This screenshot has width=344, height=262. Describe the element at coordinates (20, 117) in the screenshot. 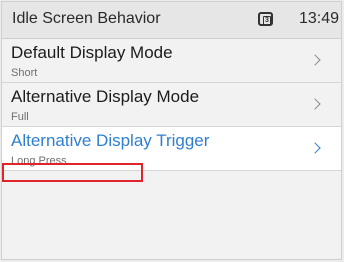

I see `setting-value: Full` at that location.